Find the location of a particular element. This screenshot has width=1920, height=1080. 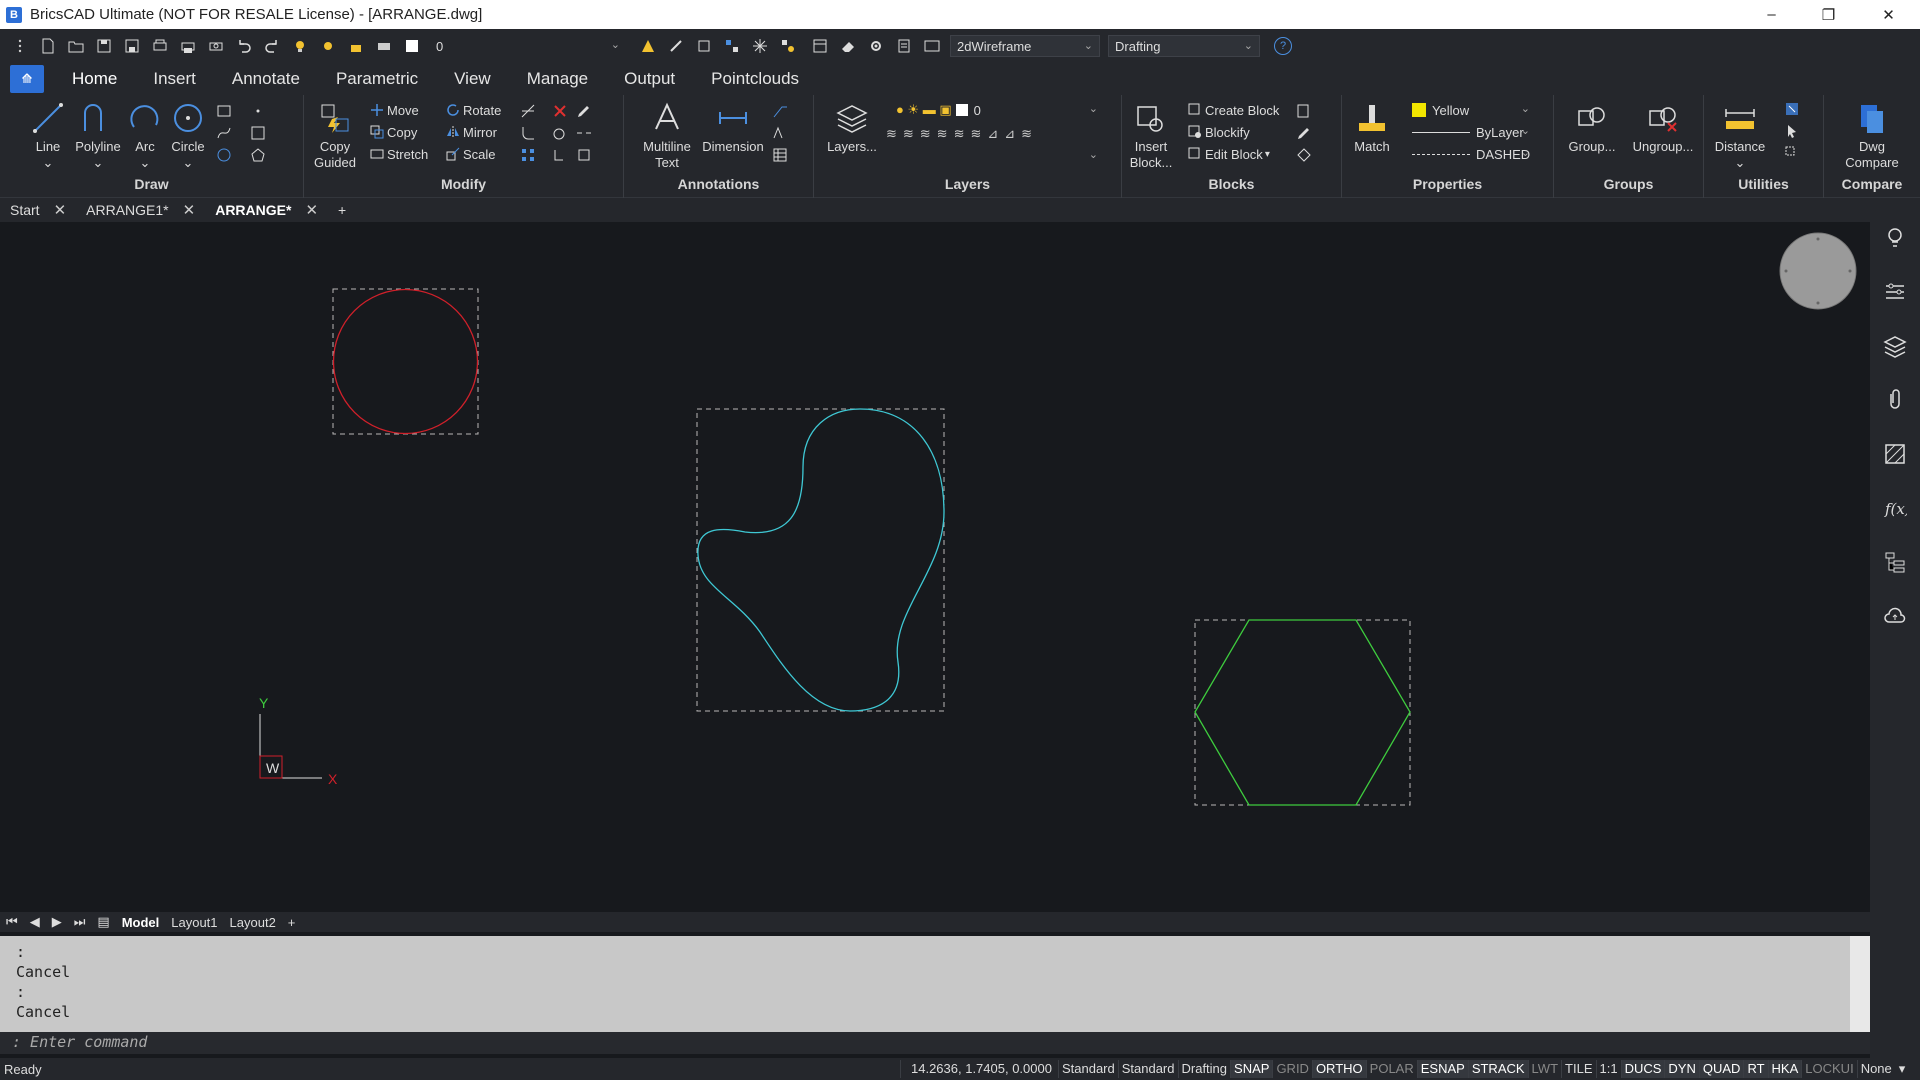

print-icon is located at coordinates (188, 46).